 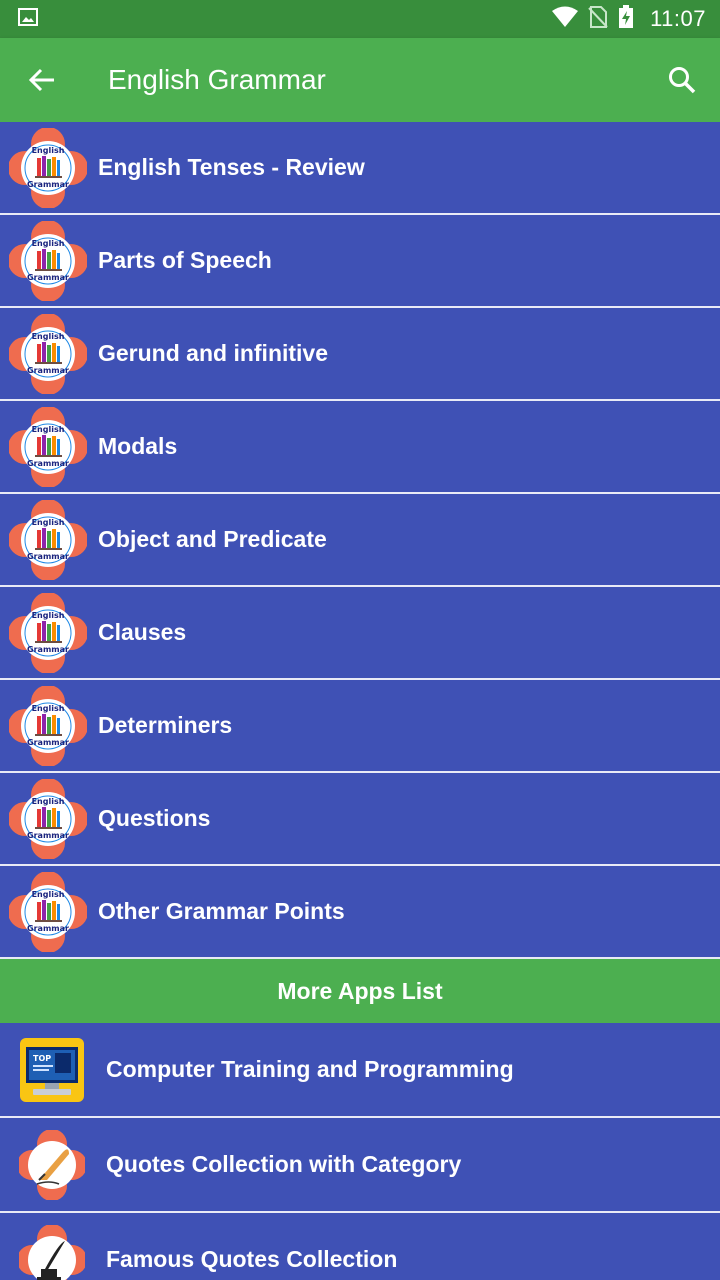 I want to click on computer-training-icon: TOP, so click(x=52, y=1069).